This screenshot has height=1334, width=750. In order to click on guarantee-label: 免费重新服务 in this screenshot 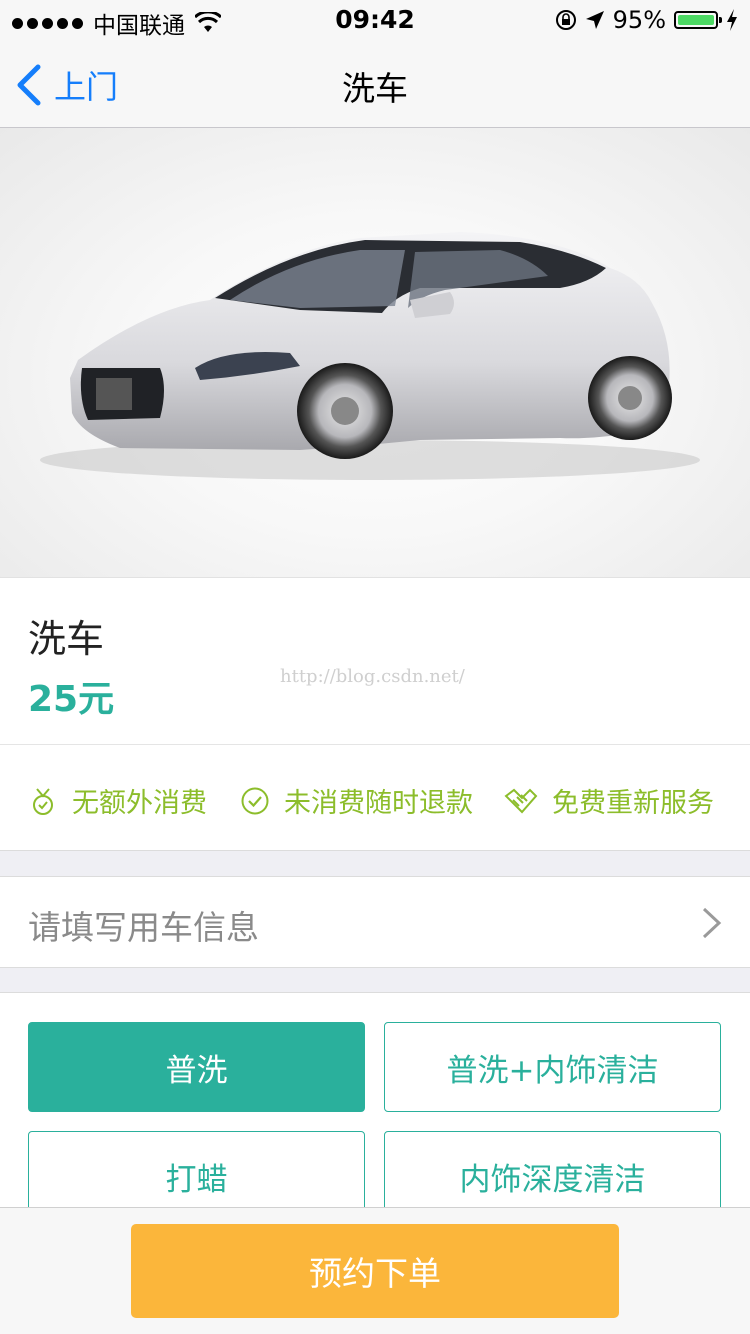, I will do `click(633, 803)`.